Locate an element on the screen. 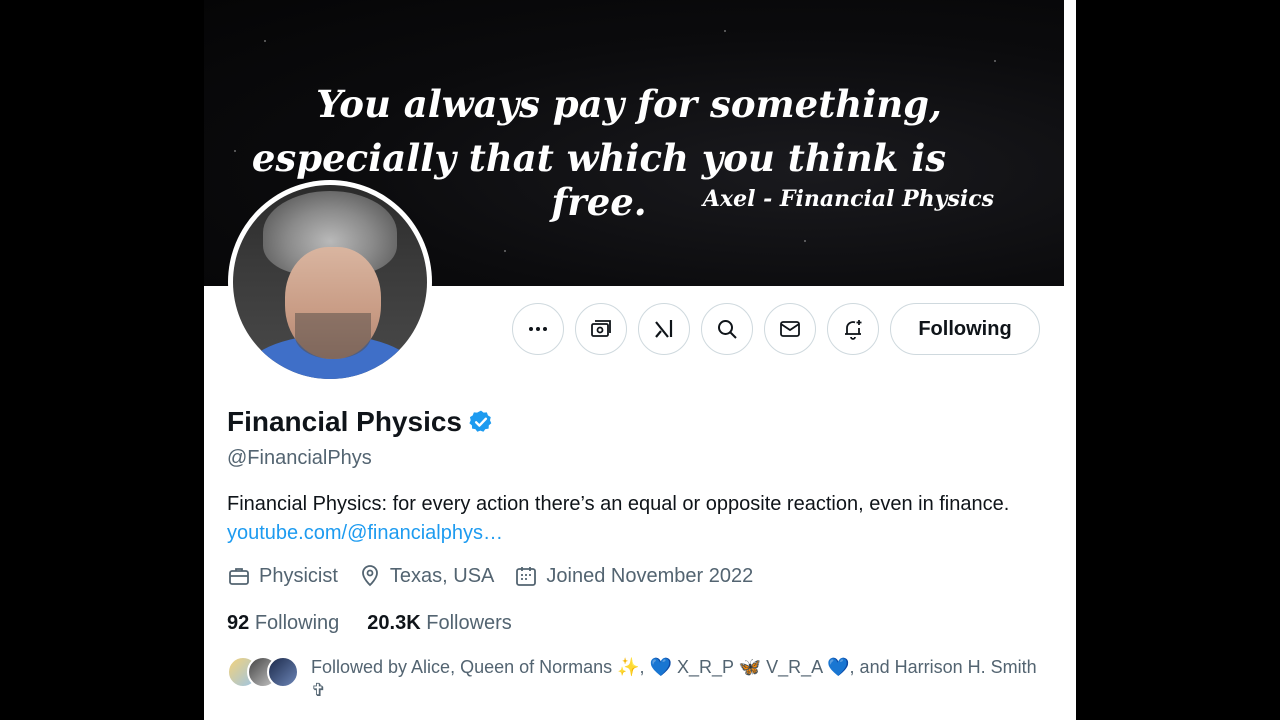 Image resolution: width=1280 pixels, height=720 pixels. grok-icon is located at coordinates (664, 329).